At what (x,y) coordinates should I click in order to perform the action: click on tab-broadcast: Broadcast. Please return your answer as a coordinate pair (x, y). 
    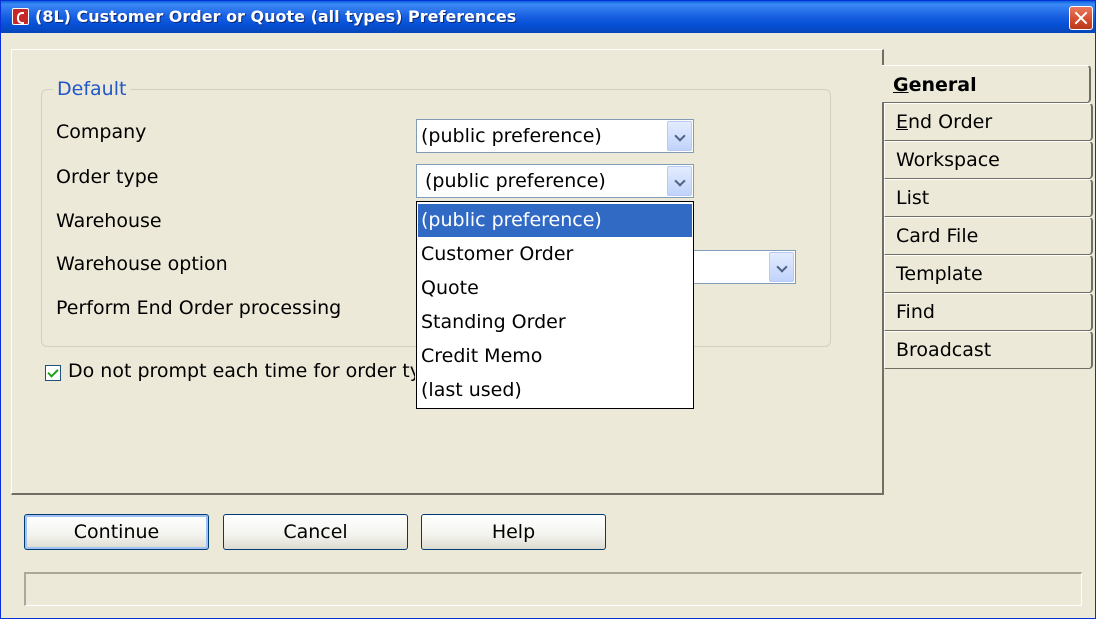
    Looking at the image, I should click on (988, 350).